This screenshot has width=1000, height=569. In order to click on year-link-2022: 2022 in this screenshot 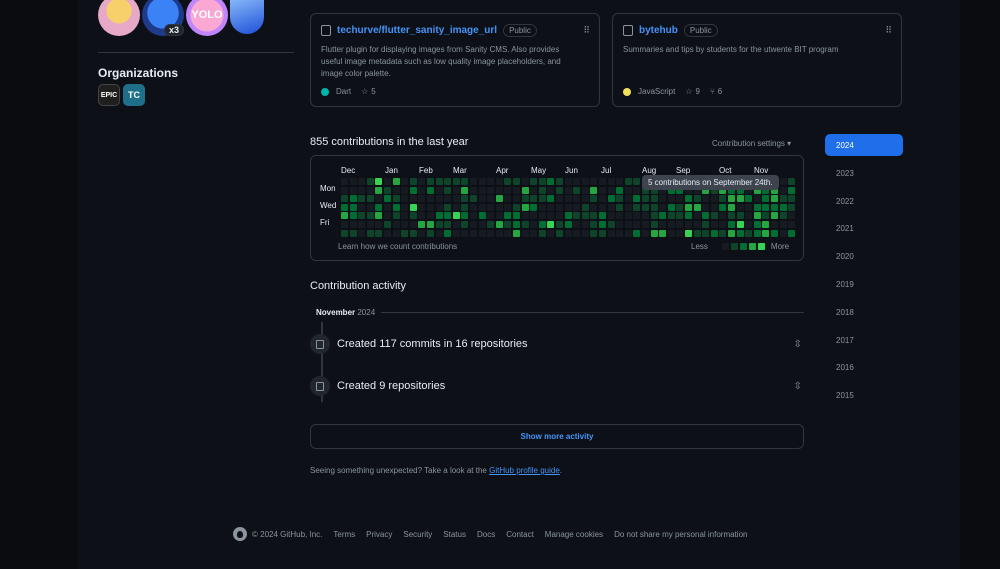, I will do `click(864, 201)`.